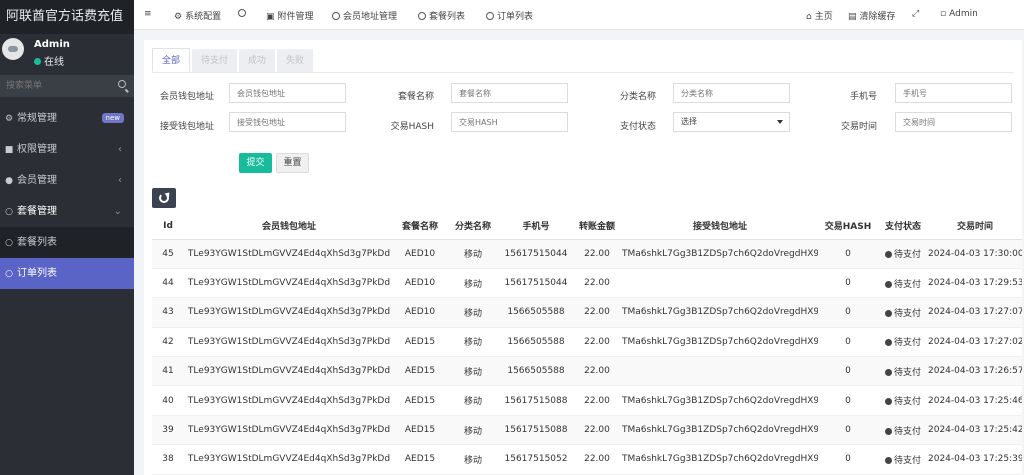 This screenshot has height=475, width=1024. I want to click on tab-order-list: 订单列表, so click(509, 15).